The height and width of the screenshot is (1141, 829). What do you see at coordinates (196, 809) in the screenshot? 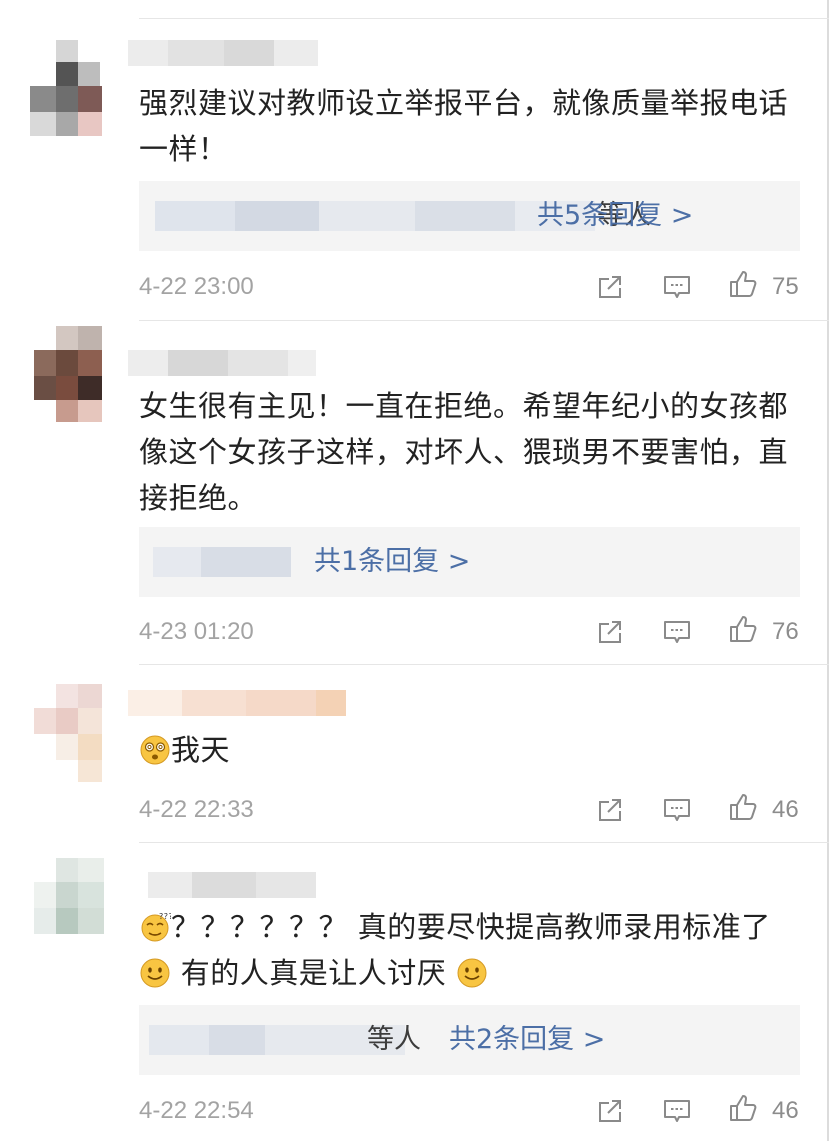
I see `comment-timestamp: 4-22 22:33` at bounding box center [196, 809].